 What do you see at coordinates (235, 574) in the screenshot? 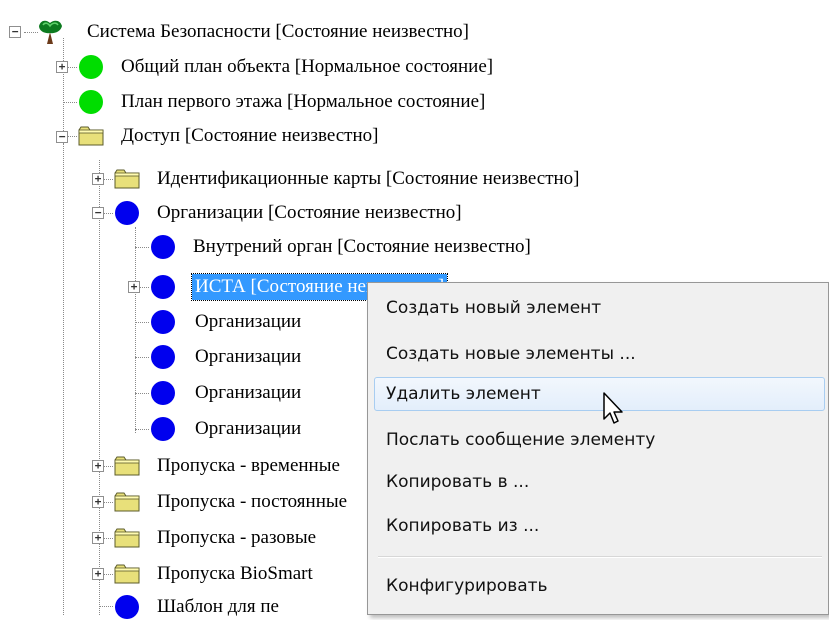
I see `tree-node-label: Пропуска BioSmart` at bounding box center [235, 574].